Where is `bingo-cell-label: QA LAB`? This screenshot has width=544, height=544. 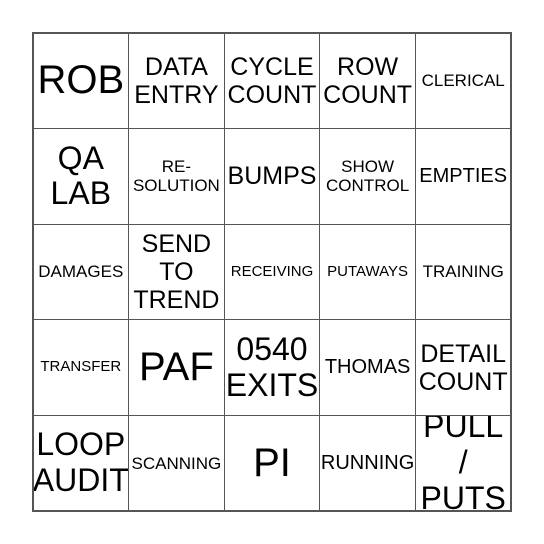
bingo-cell-label: QA LAB is located at coordinates (81, 175).